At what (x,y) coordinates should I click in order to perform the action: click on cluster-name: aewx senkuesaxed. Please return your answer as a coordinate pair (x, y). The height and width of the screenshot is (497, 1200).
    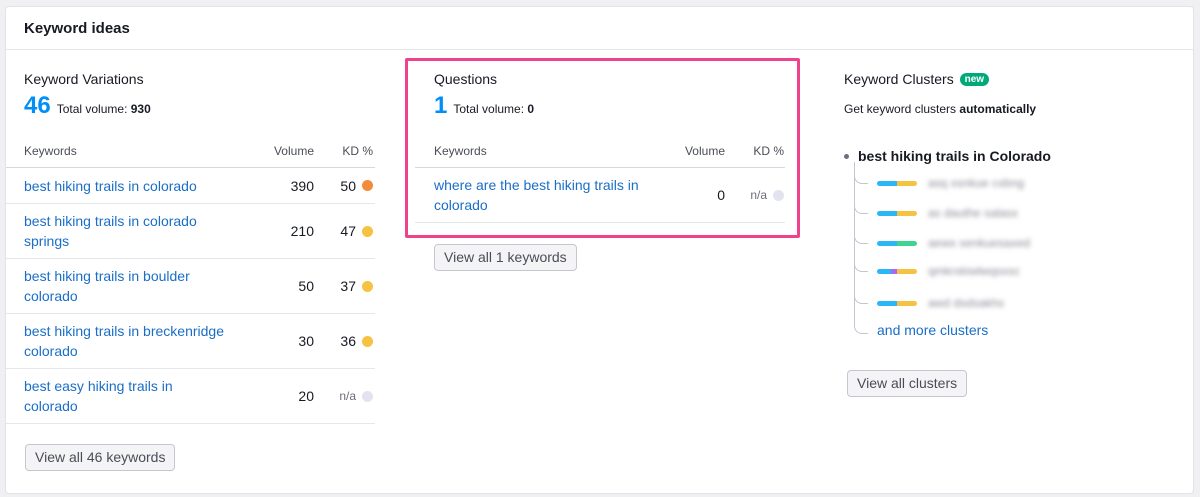
    Looking at the image, I should click on (979, 243).